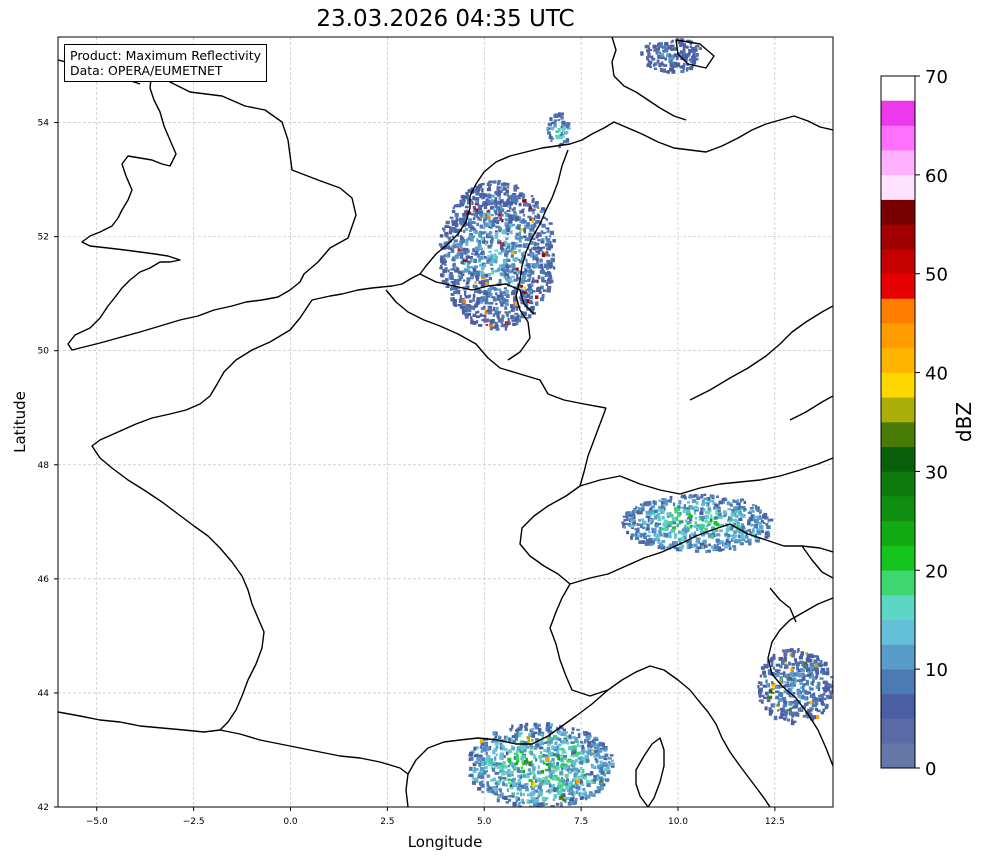  What do you see at coordinates (387, 822) in the screenshot?
I see `x-tick-label: 2.5` at bounding box center [387, 822].